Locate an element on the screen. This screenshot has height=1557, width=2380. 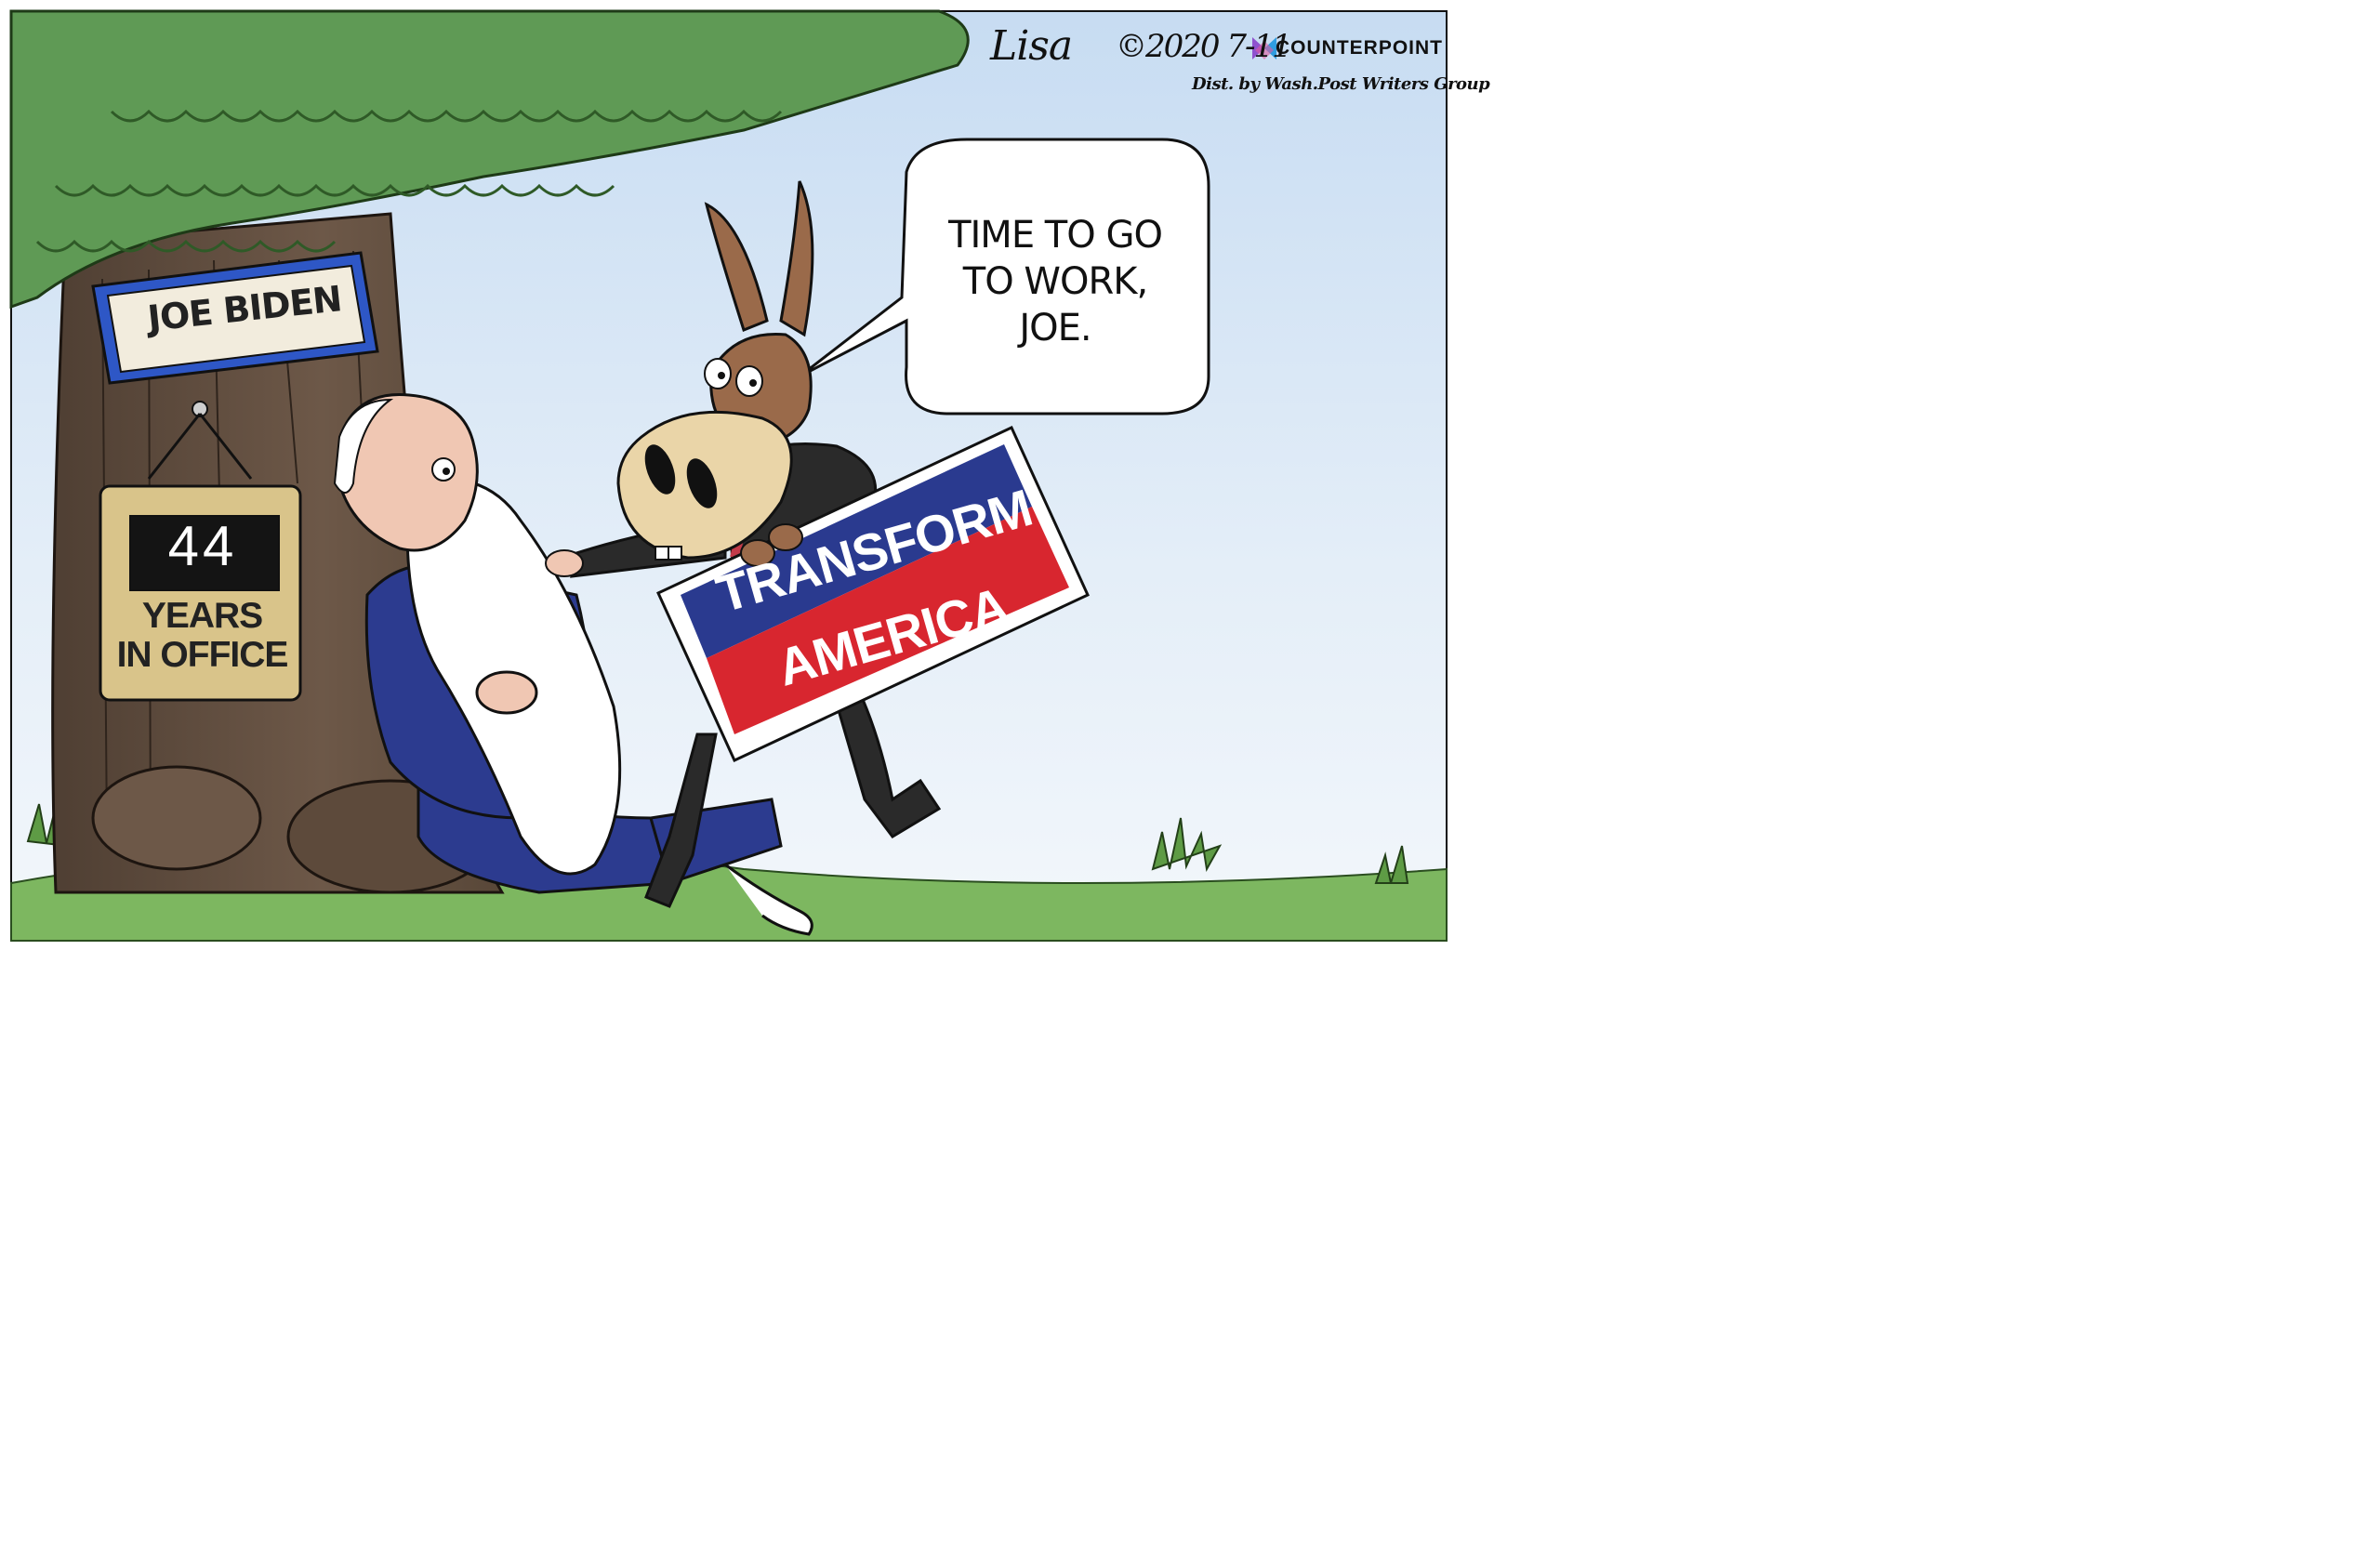
credit-distribution: Dist. by Wash.Post Writers Group is located at coordinates (1341, 84).